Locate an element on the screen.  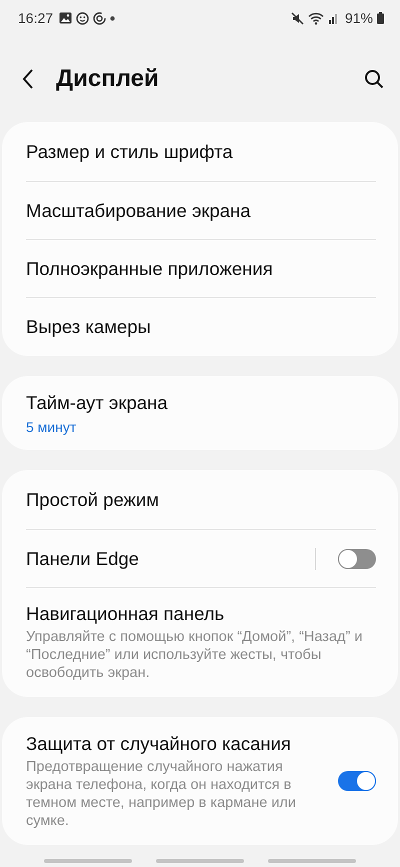
dot-icon is located at coordinates (113, 18).